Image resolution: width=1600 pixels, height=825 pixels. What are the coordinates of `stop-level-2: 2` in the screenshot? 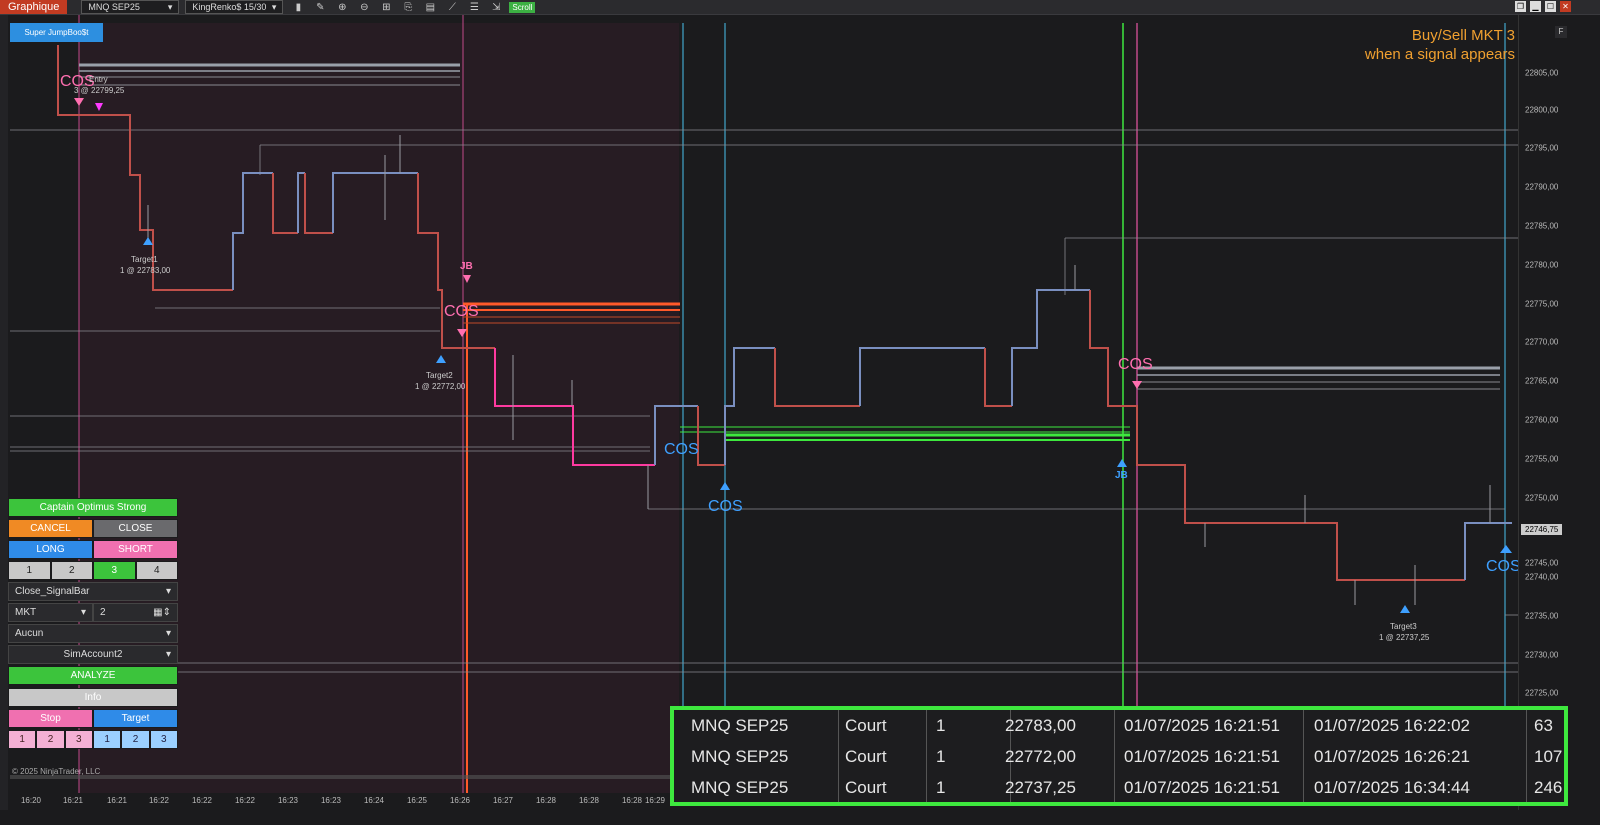 It's located at (50, 739).